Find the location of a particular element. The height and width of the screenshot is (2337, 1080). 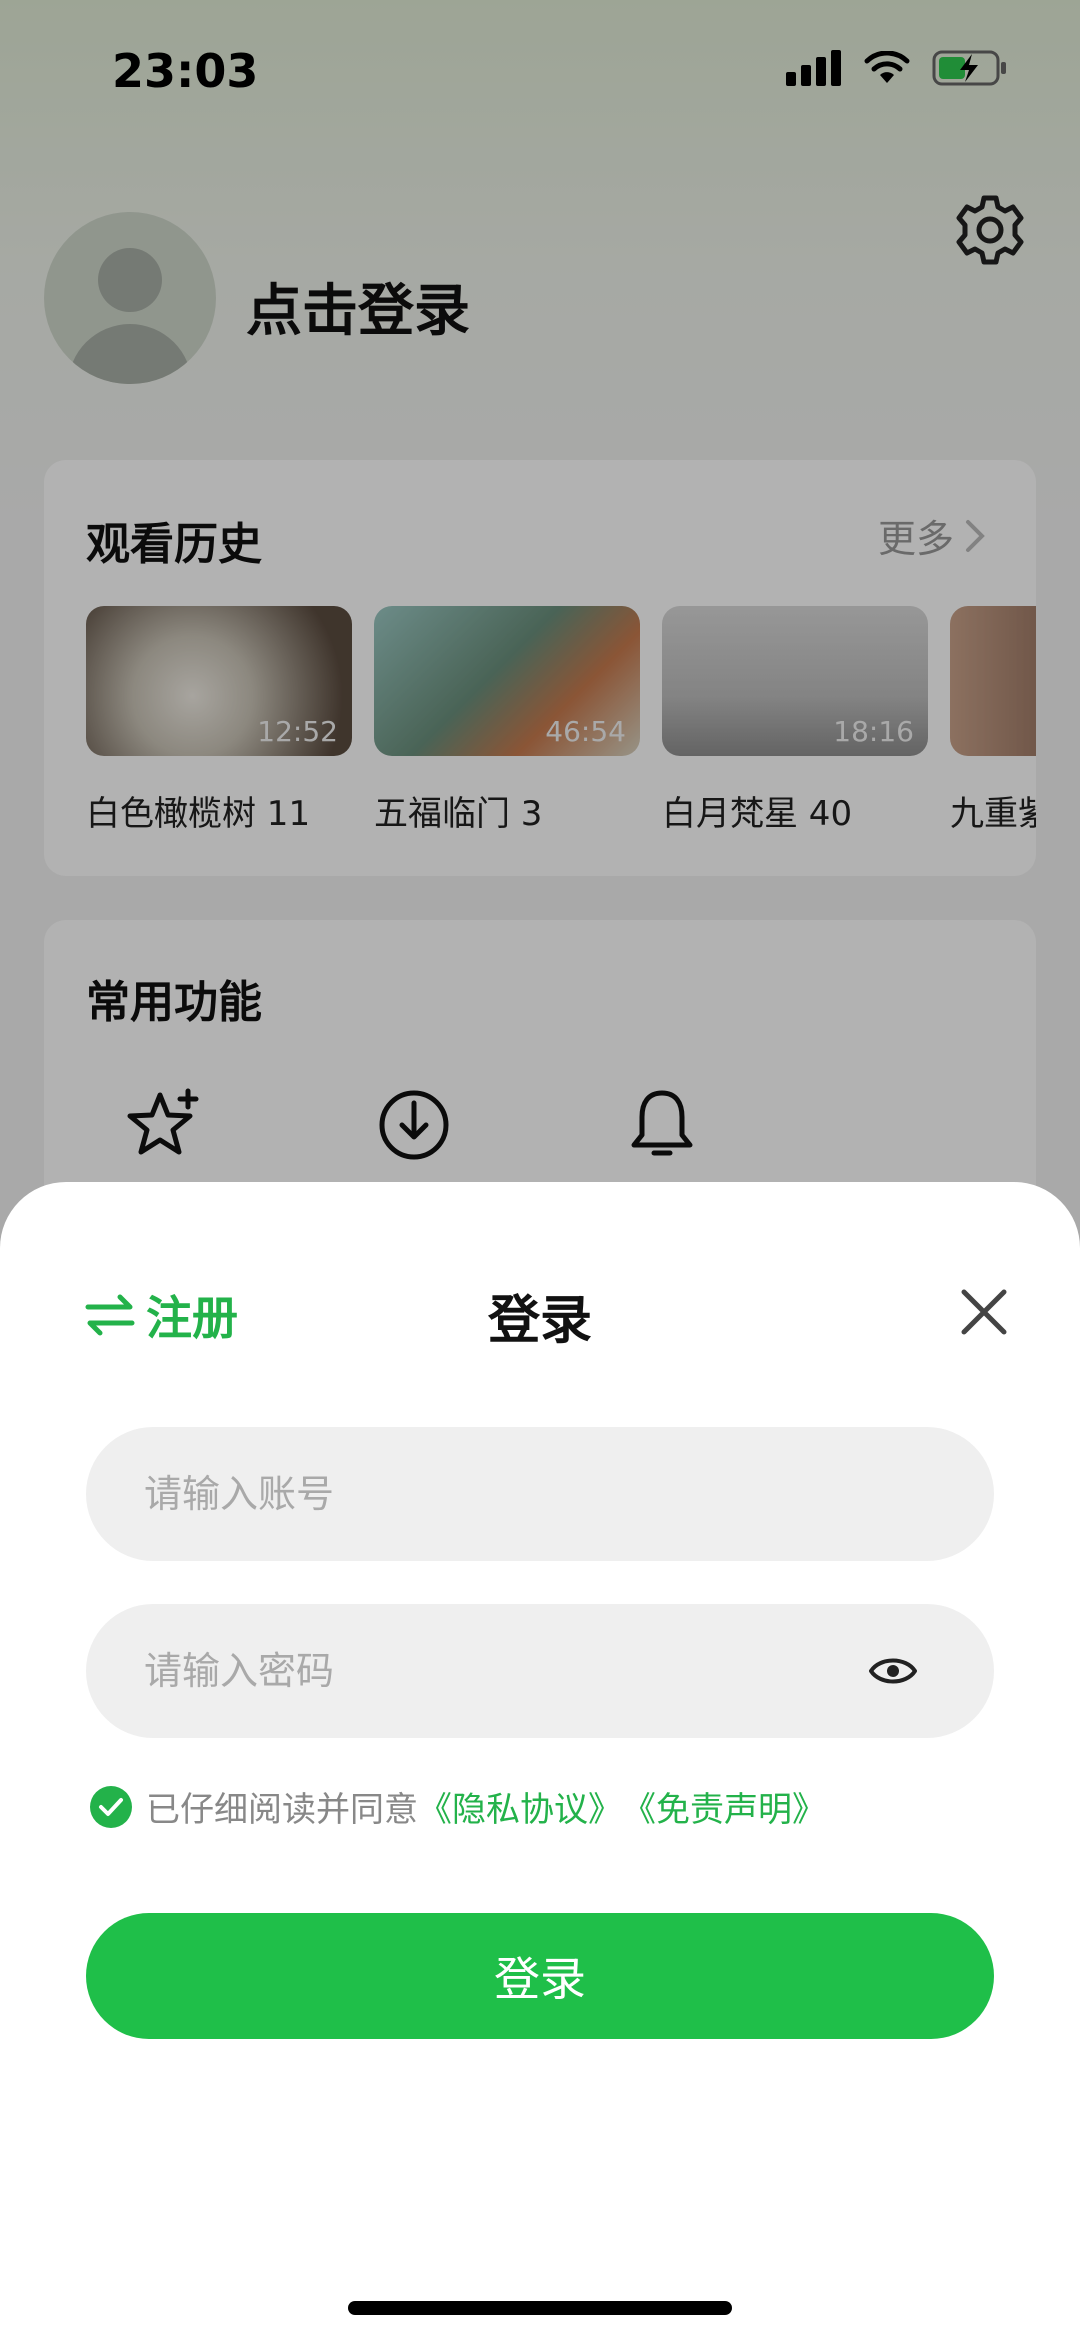

password-field is located at coordinates (540, 1671).